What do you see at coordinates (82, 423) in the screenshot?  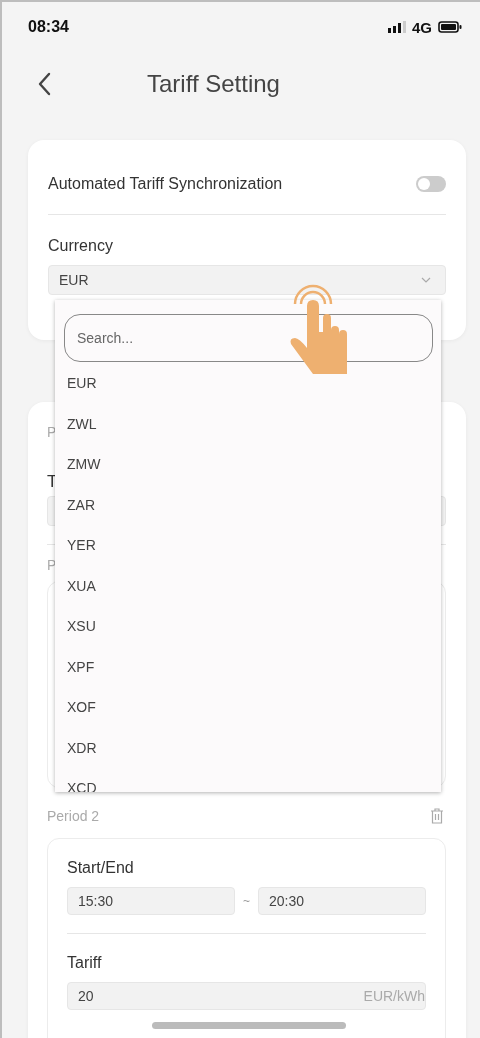 I see `currency-option: ZWL` at bounding box center [82, 423].